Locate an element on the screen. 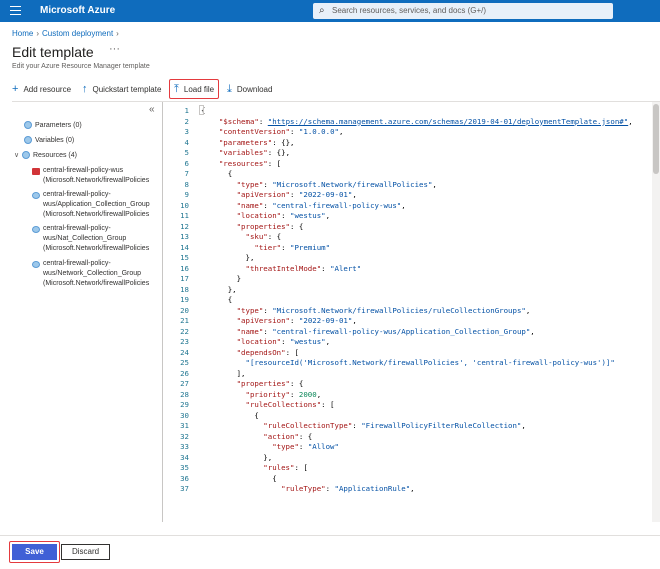 The image size is (660, 569). chevron-down-icon: ∨ is located at coordinates (17, 155).